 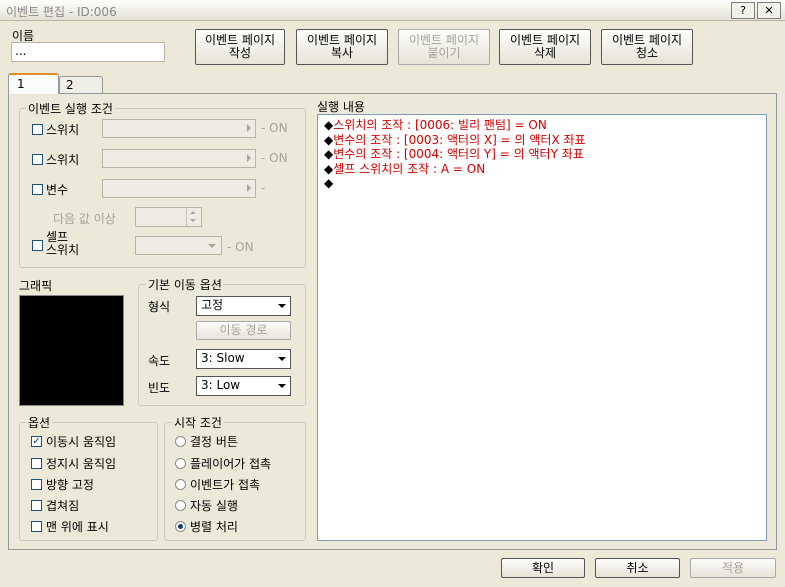 What do you see at coordinates (543, 568) in the screenshot?
I see `ok-button: 확인` at bounding box center [543, 568].